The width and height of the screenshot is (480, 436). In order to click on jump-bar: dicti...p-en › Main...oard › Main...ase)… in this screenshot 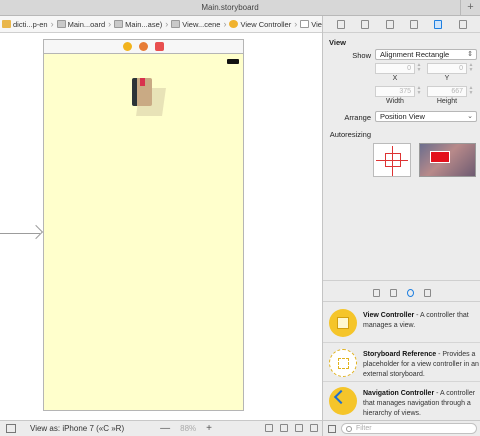, I will do `click(161, 24)`.